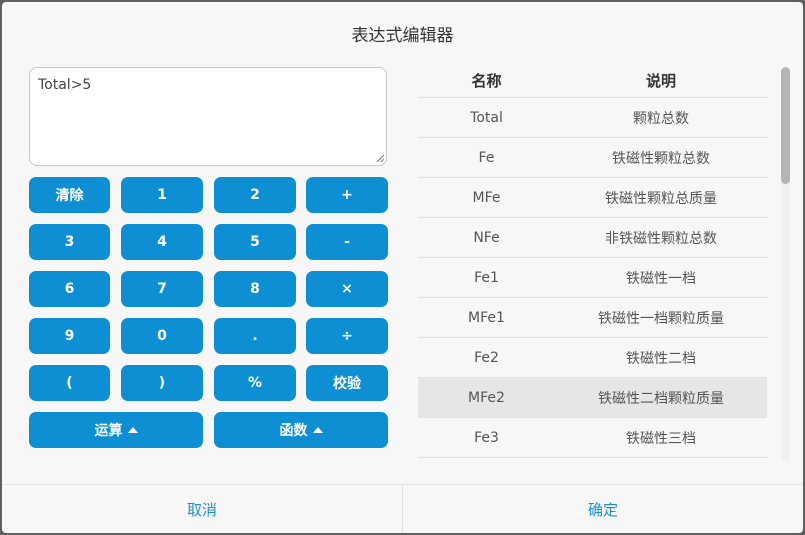 The width and height of the screenshot is (805, 535). I want to click on column-header-name: 名称, so click(486, 80).